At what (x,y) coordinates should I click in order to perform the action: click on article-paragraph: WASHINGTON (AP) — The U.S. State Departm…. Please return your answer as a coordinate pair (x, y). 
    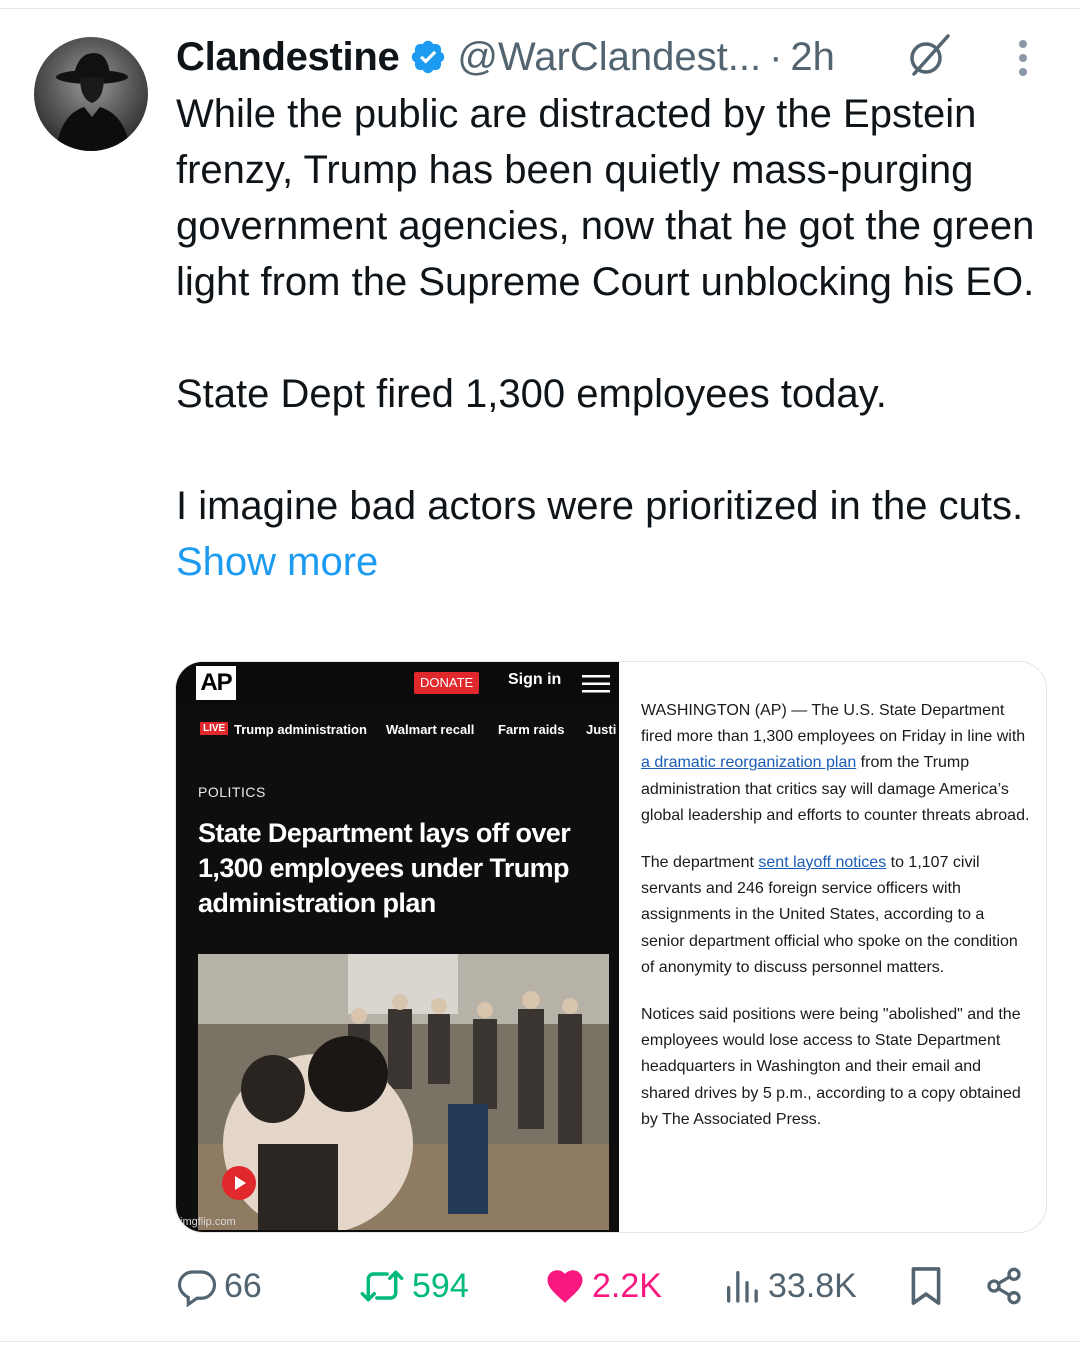
    Looking at the image, I should click on (836, 763).